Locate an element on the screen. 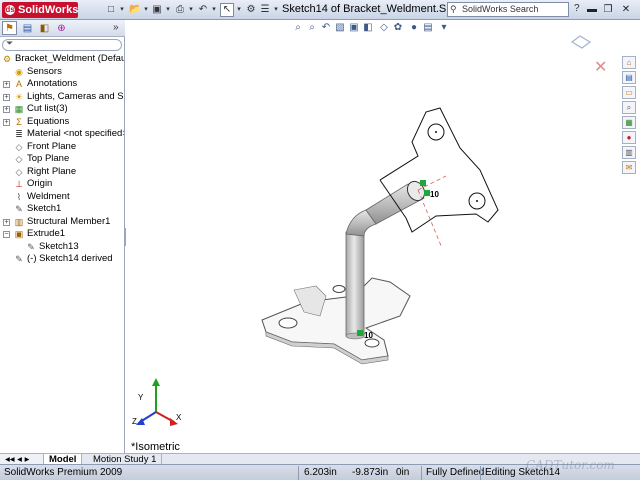 The height and width of the screenshot is (480, 640). apply-scene-icon: ● is located at coordinates (414, 27).